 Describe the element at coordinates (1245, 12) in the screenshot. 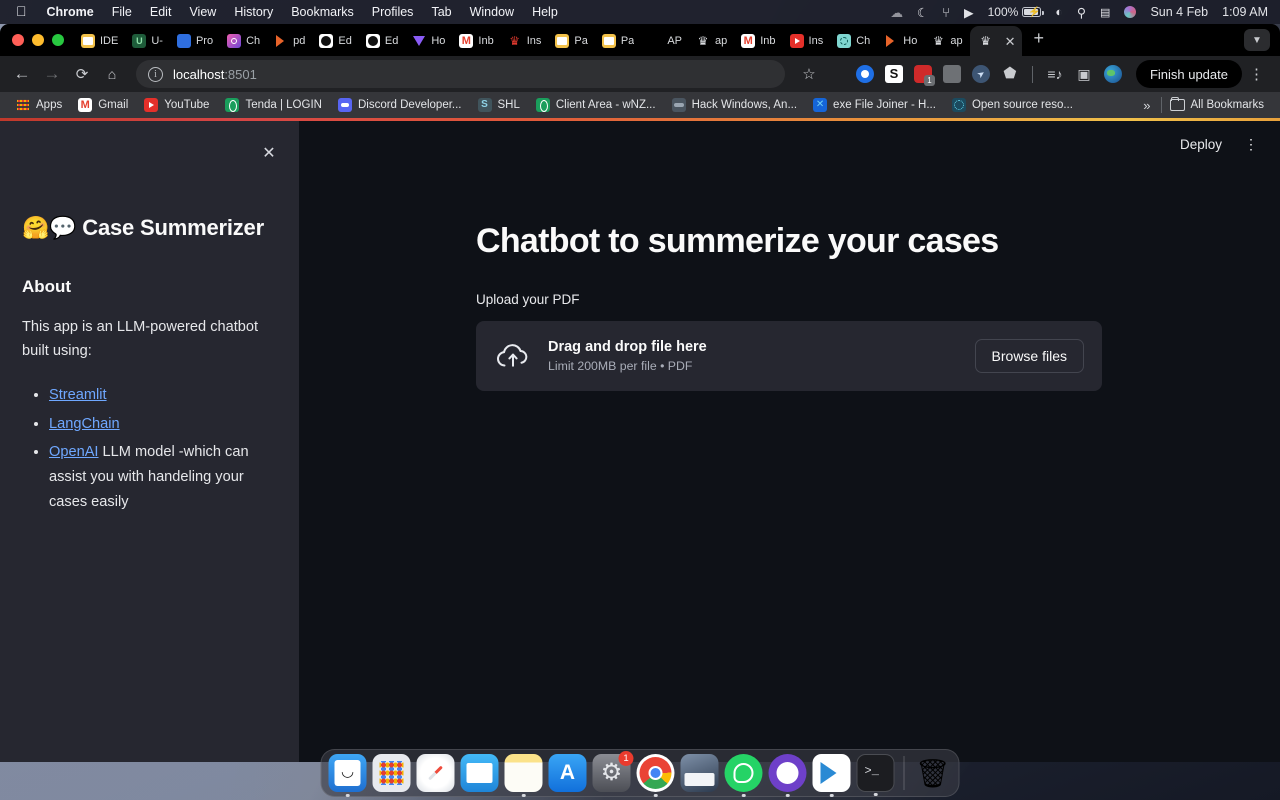

I see `menubar-time: 1:09 AM` at that location.